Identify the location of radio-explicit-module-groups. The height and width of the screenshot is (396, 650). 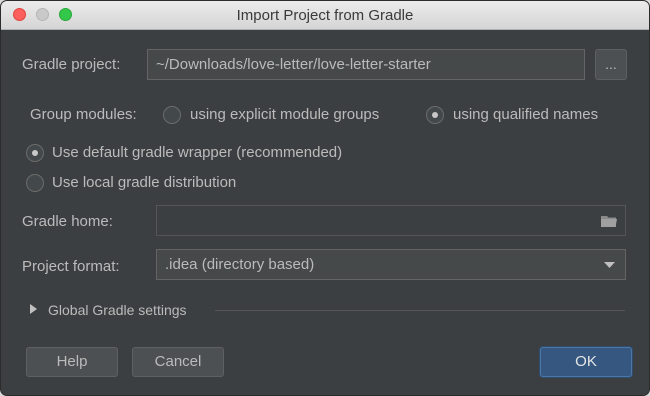
(172, 115).